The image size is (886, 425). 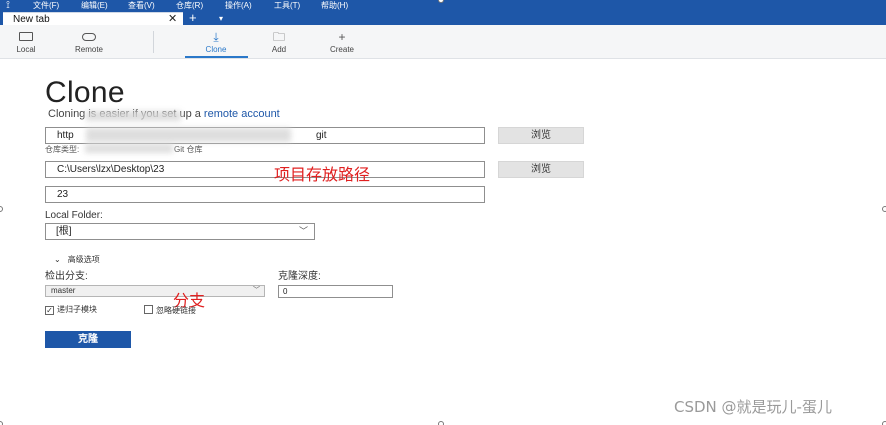 What do you see at coordinates (299, 276) in the screenshot?
I see `clone-depth-label: 克隆深度:` at bounding box center [299, 276].